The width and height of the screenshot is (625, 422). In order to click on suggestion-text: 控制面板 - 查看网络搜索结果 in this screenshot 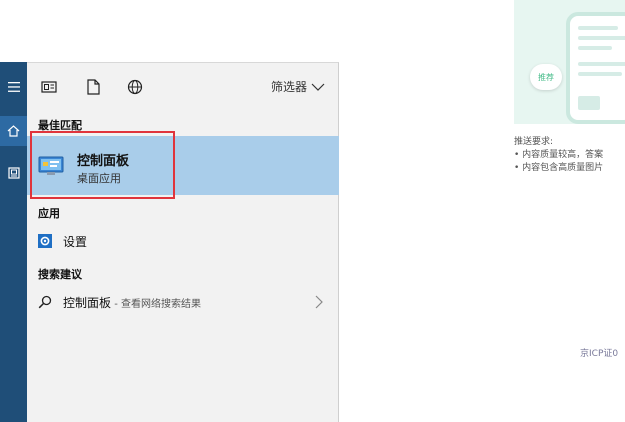, I will do `click(132, 302)`.